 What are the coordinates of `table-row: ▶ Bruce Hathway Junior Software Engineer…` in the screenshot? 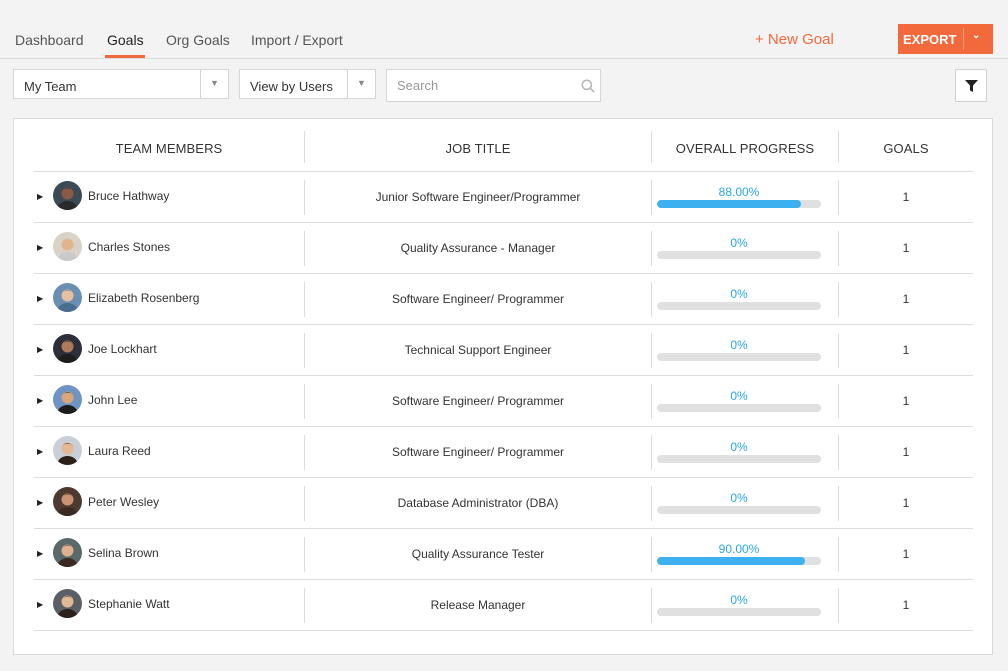 It's located at (503, 197).